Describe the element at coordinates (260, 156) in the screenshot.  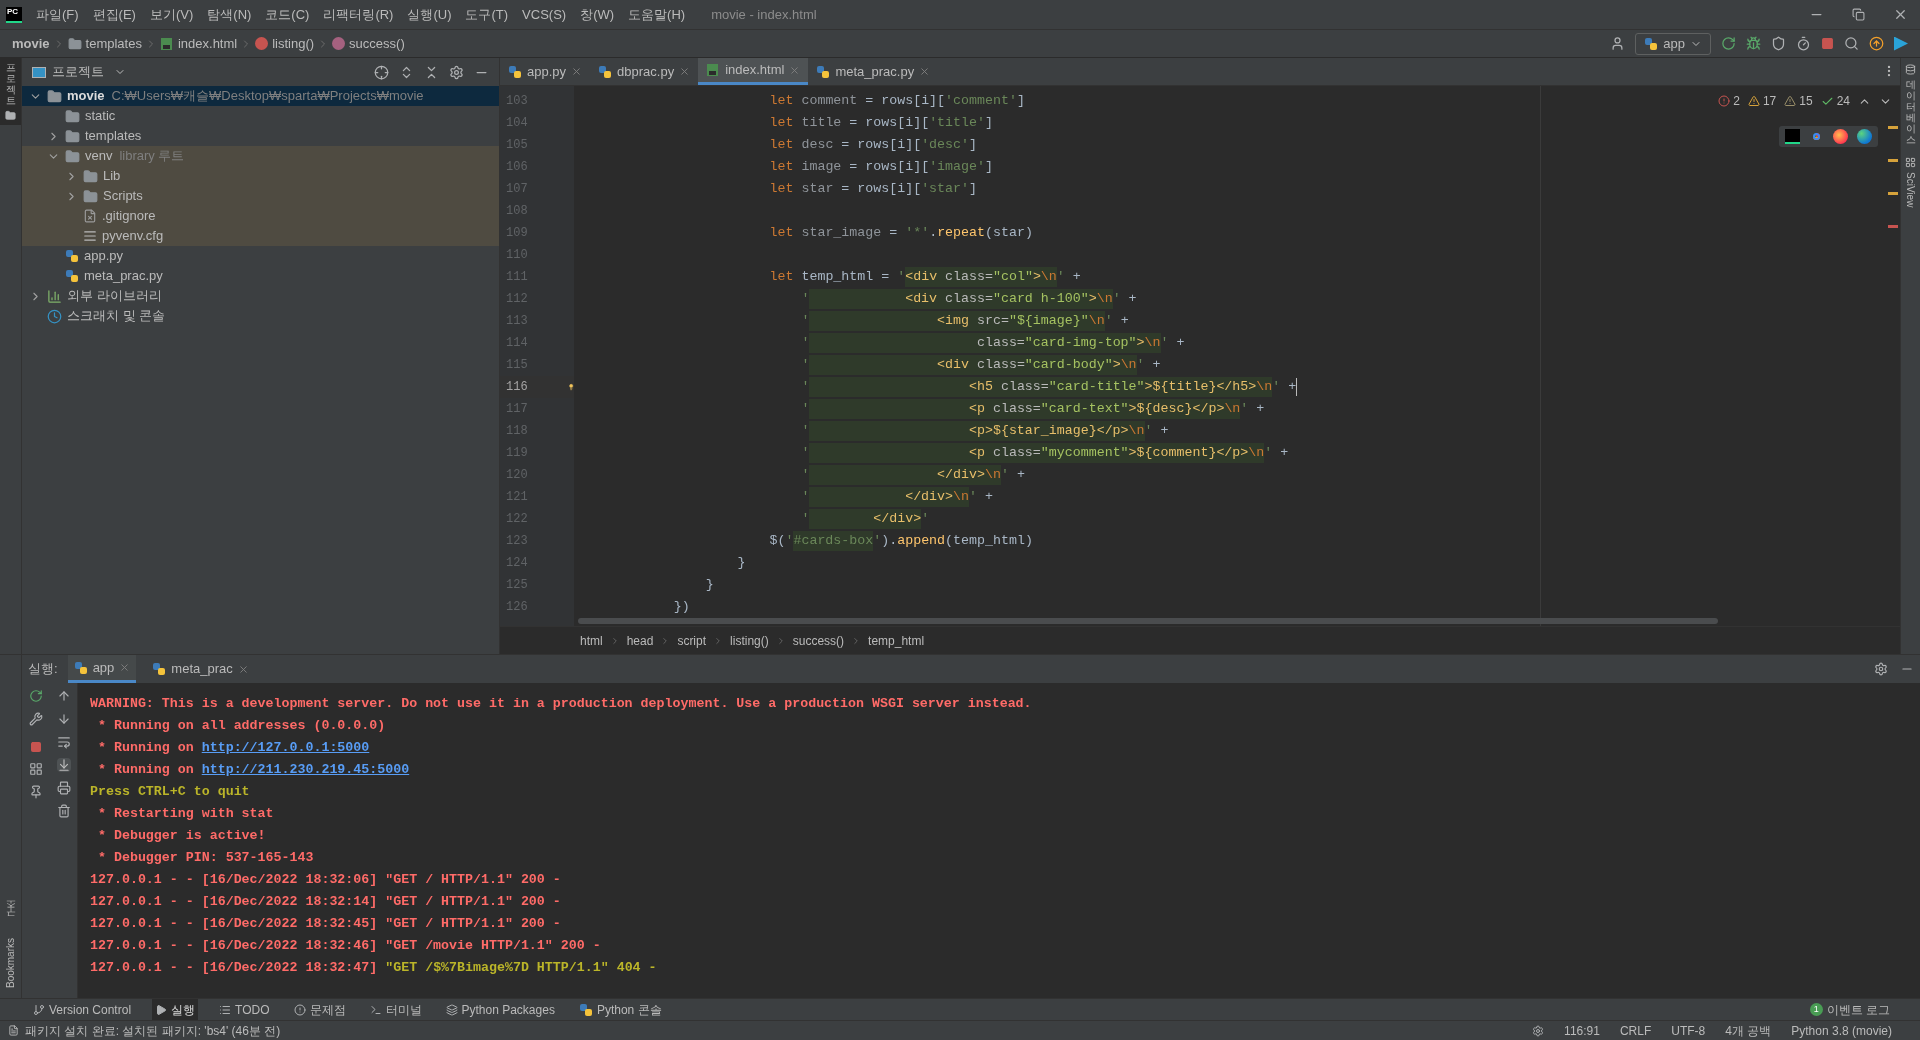
I see `tree-item: venv library 루트` at that location.